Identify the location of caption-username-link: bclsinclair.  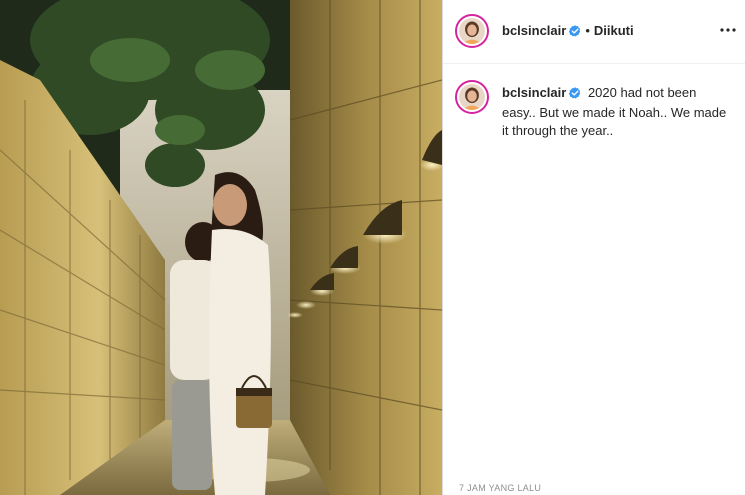
(534, 92).